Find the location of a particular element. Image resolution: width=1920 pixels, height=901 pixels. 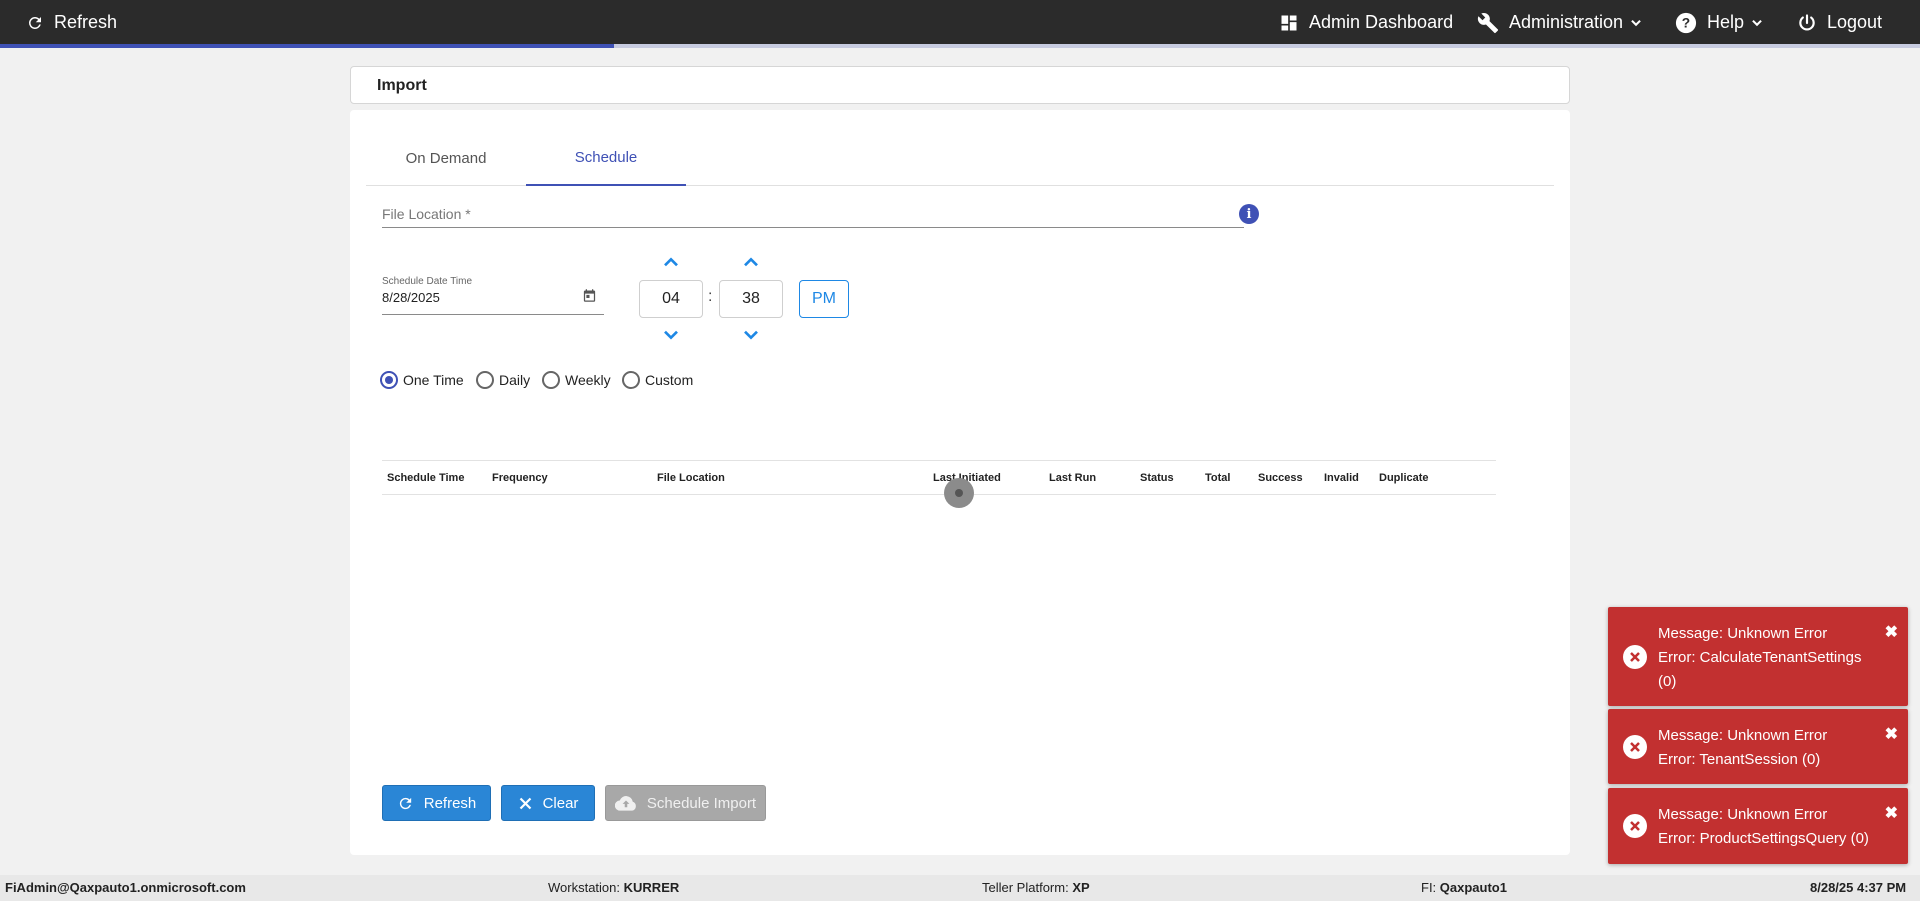

hour-up-button is located at coordinates (671, 262).